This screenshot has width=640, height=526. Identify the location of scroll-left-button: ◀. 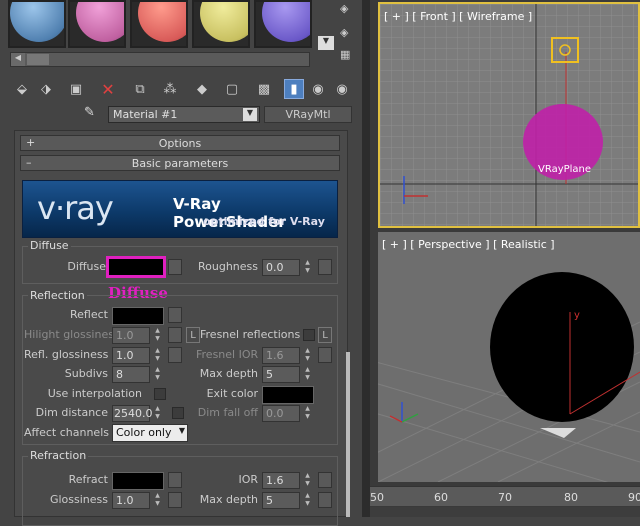
(18, 59).